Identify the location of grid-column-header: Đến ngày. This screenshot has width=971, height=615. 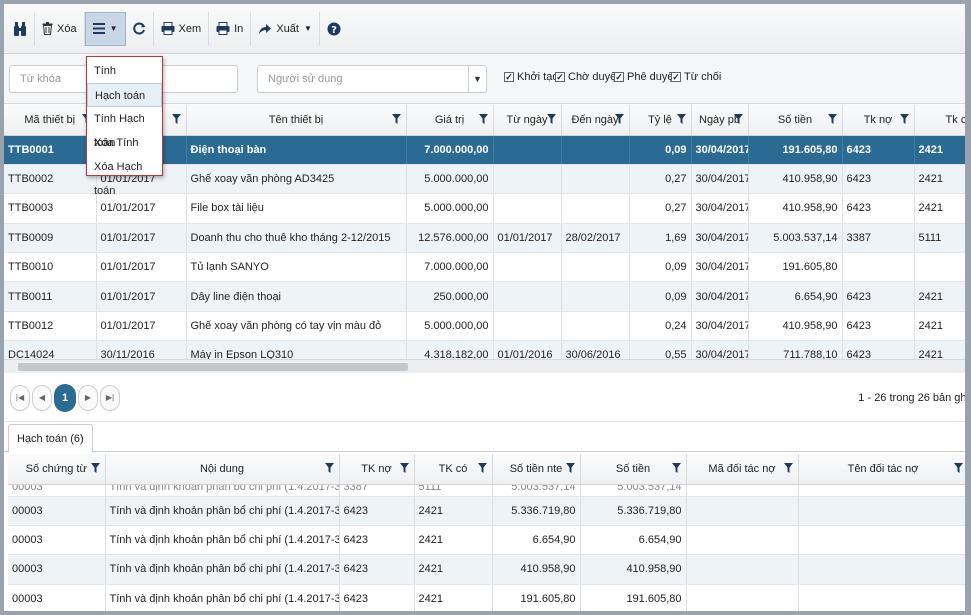
(595, 120).